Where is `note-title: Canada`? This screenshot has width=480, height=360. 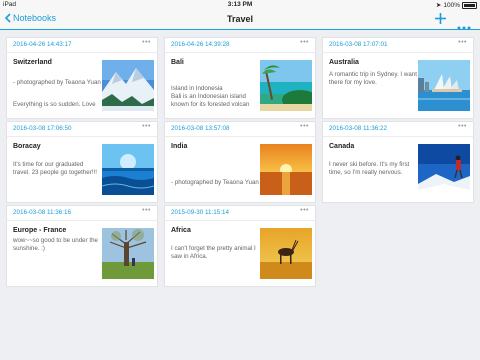
note-title: Canada is located at coordinates (342, 146).